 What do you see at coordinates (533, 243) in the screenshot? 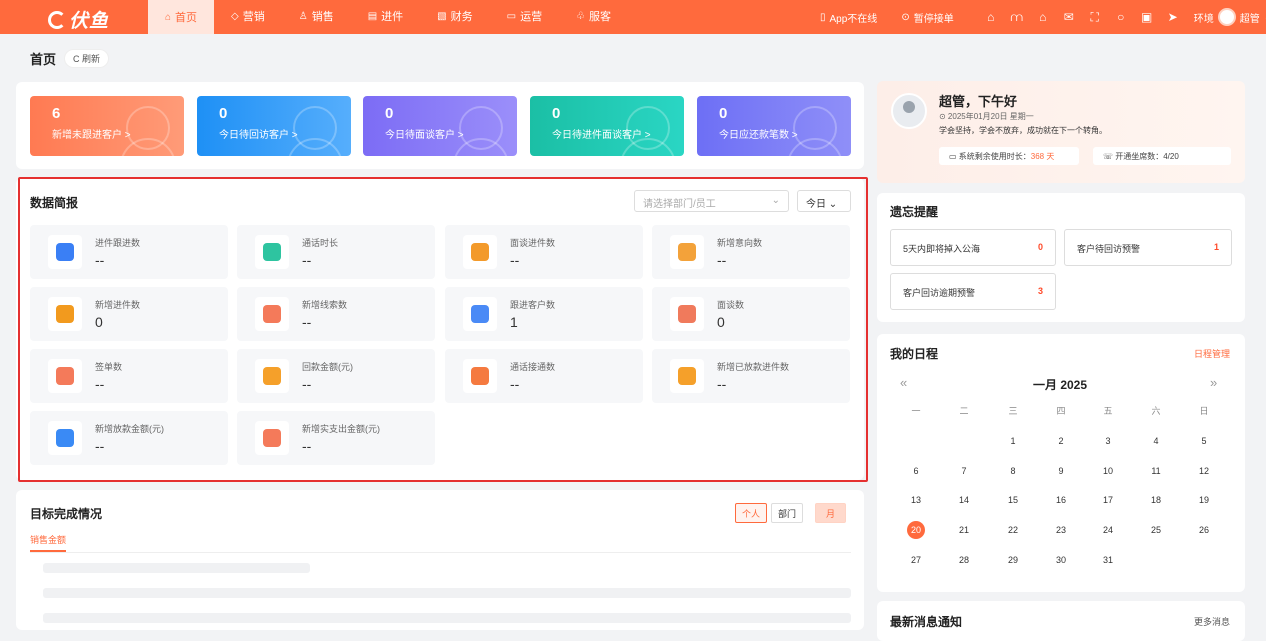
I see `metric-label: 面谈进件数` at bounding box center [533, 243].